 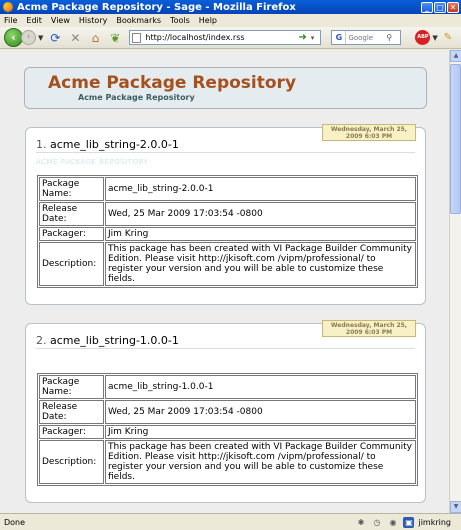 I want to click on table-row: Package Name: acme_lib_string-2.0.0-1, so click(x=227, y=189).